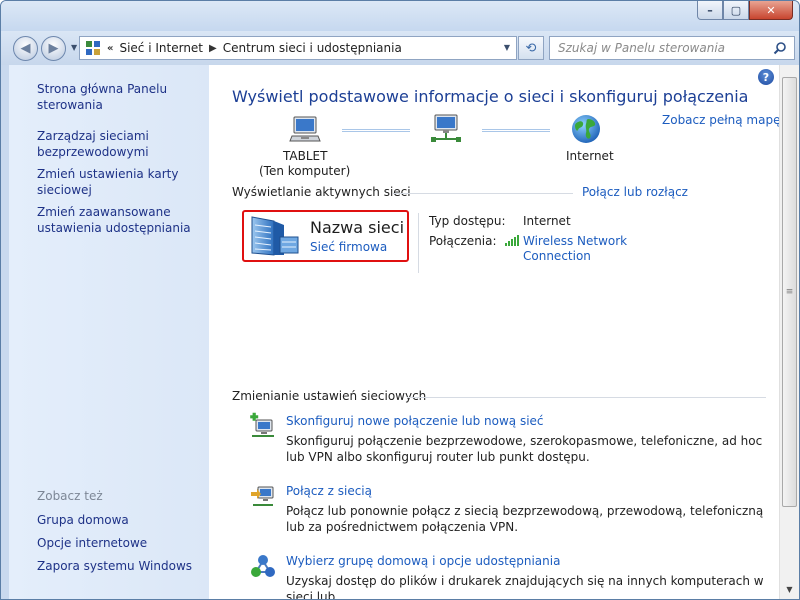  I want to click on connections-label: Połączenia:, so click(463, 241).